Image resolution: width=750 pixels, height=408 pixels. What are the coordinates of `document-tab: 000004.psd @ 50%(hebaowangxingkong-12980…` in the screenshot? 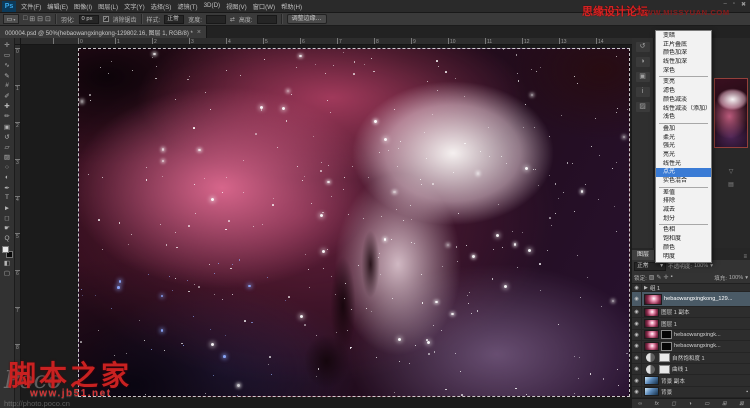 It's located at (103, 32).